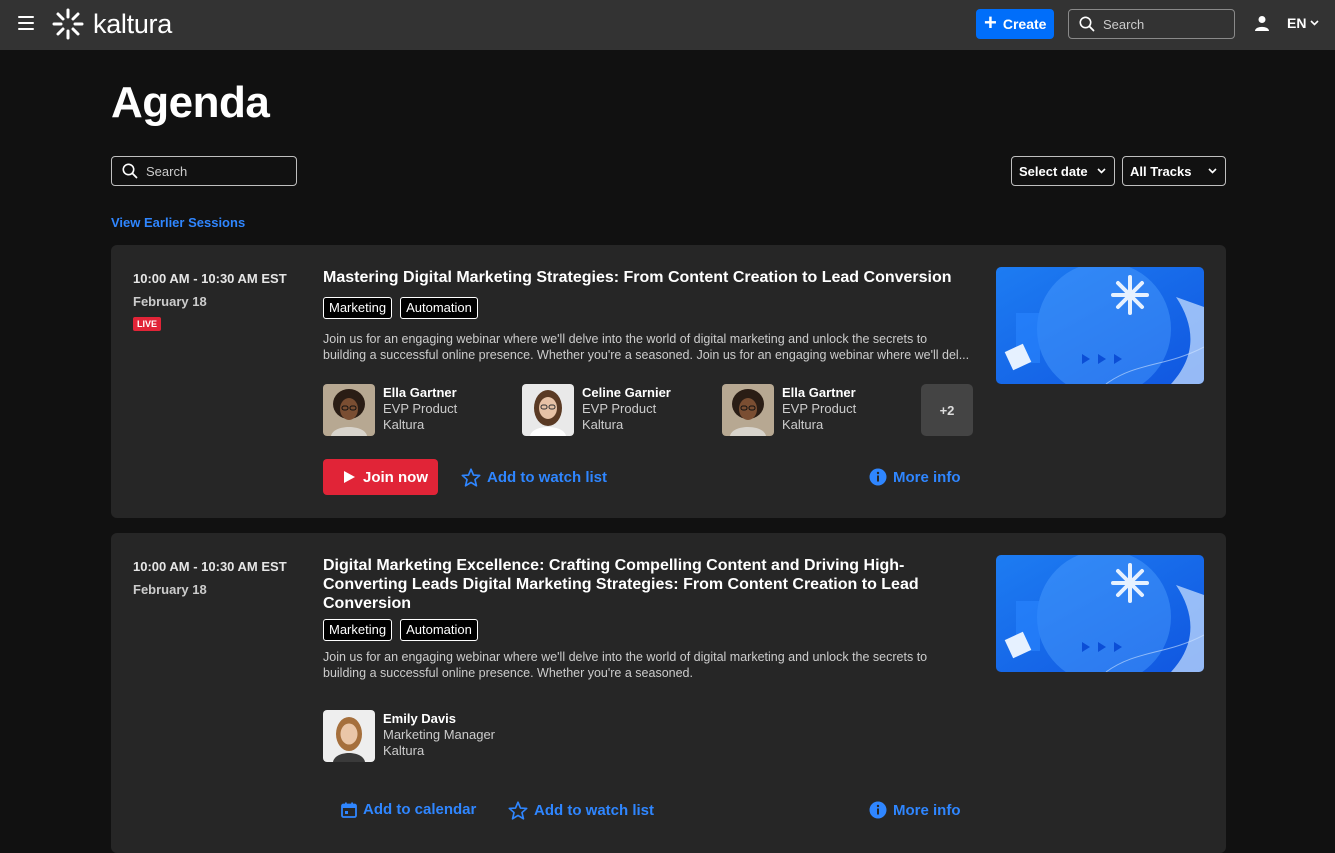 This screenshot has height=853, width=1335. Describe the element at coordinates (626, 392) in the screenshot. I see `speaker-name: Celine Garnier` at that location.